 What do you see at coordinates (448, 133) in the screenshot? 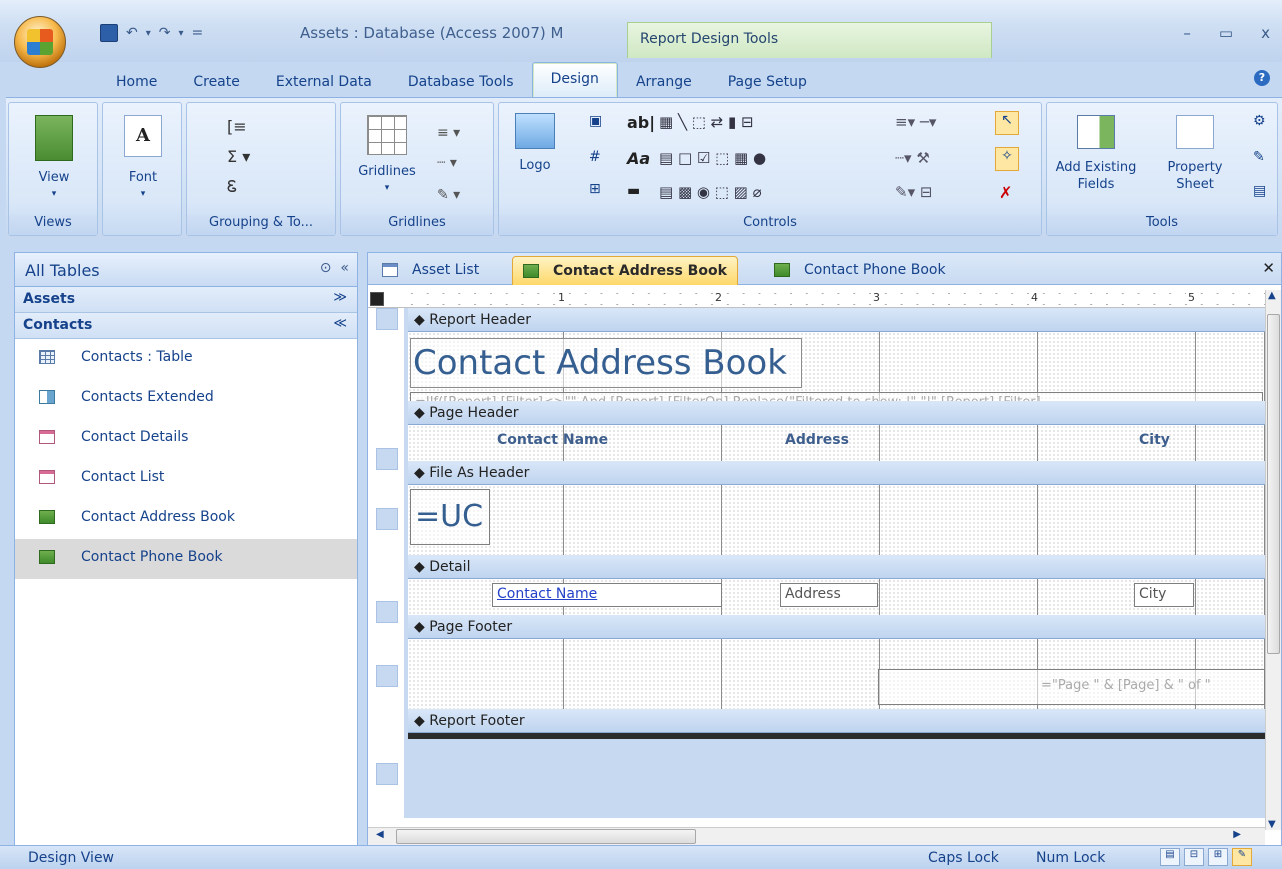
I see `line-weight-icon: ≡ ▾` at bounding box center [448, 133].